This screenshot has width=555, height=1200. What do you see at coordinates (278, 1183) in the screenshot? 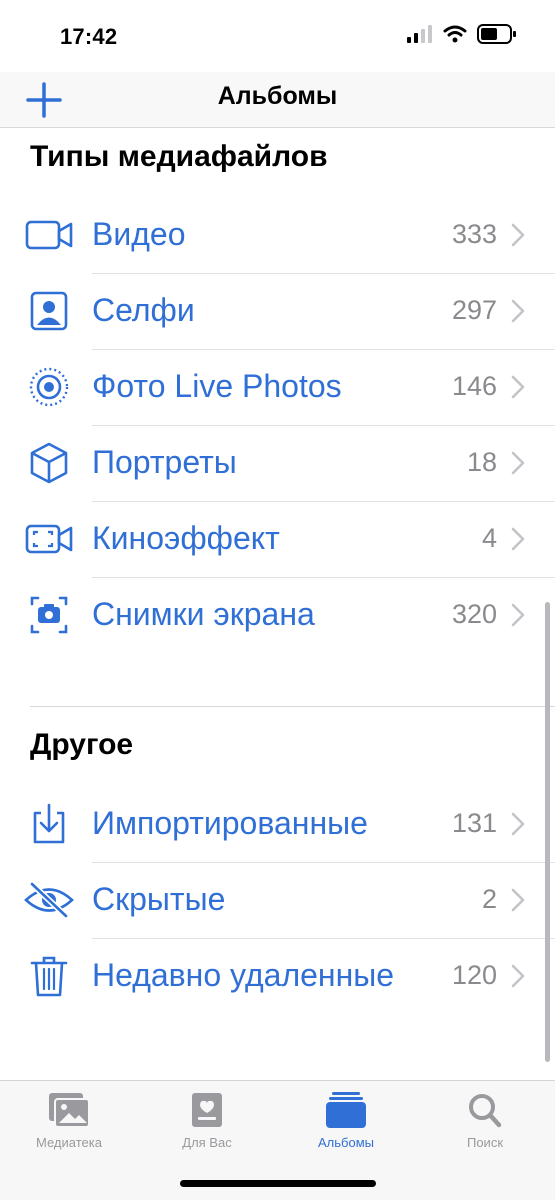
I see `home-indicator` at bounding box center [278, 1183].